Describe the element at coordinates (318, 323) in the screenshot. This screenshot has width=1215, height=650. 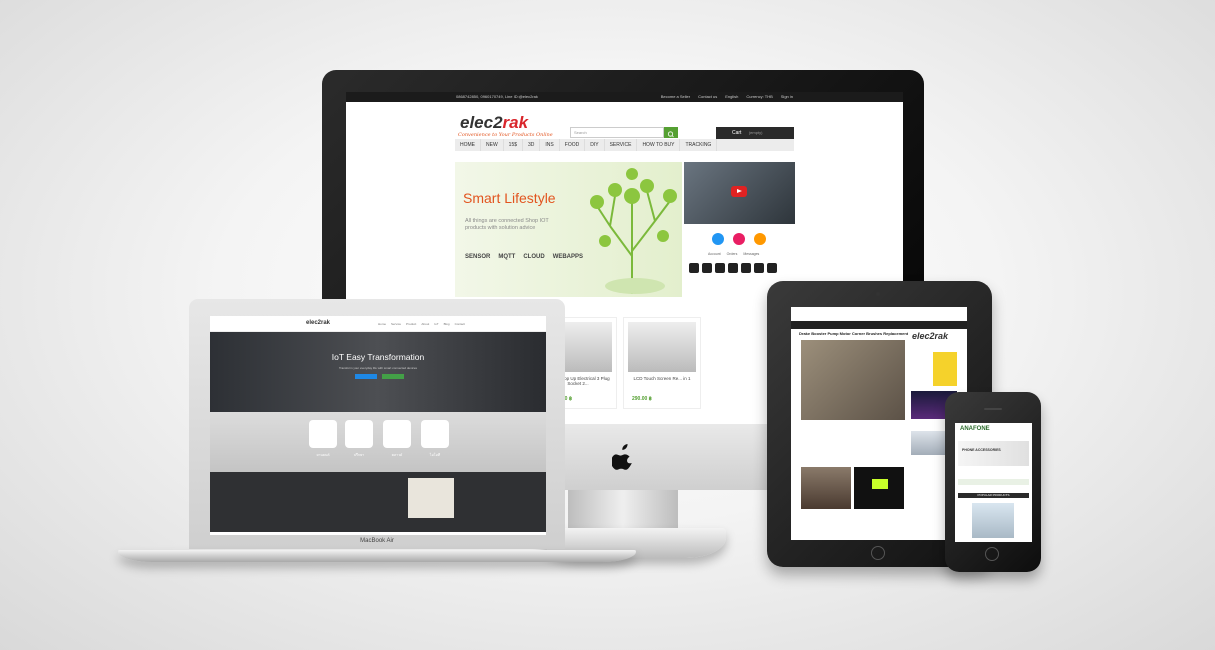
I see `macbook-site-logo: elec2rak` at that location.